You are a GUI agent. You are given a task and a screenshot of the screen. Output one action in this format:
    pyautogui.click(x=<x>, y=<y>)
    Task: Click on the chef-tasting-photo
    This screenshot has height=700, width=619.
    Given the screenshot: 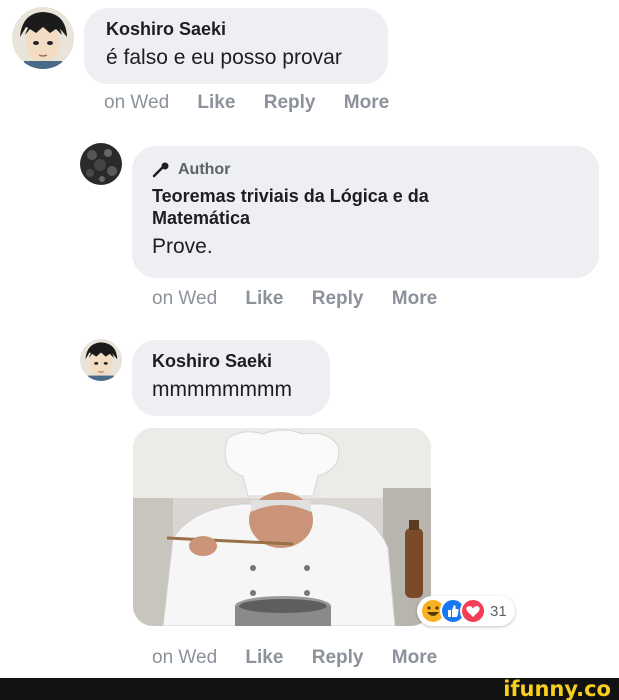 What is the action you would take?
    pyautogui.click(x=282, y=527)
    